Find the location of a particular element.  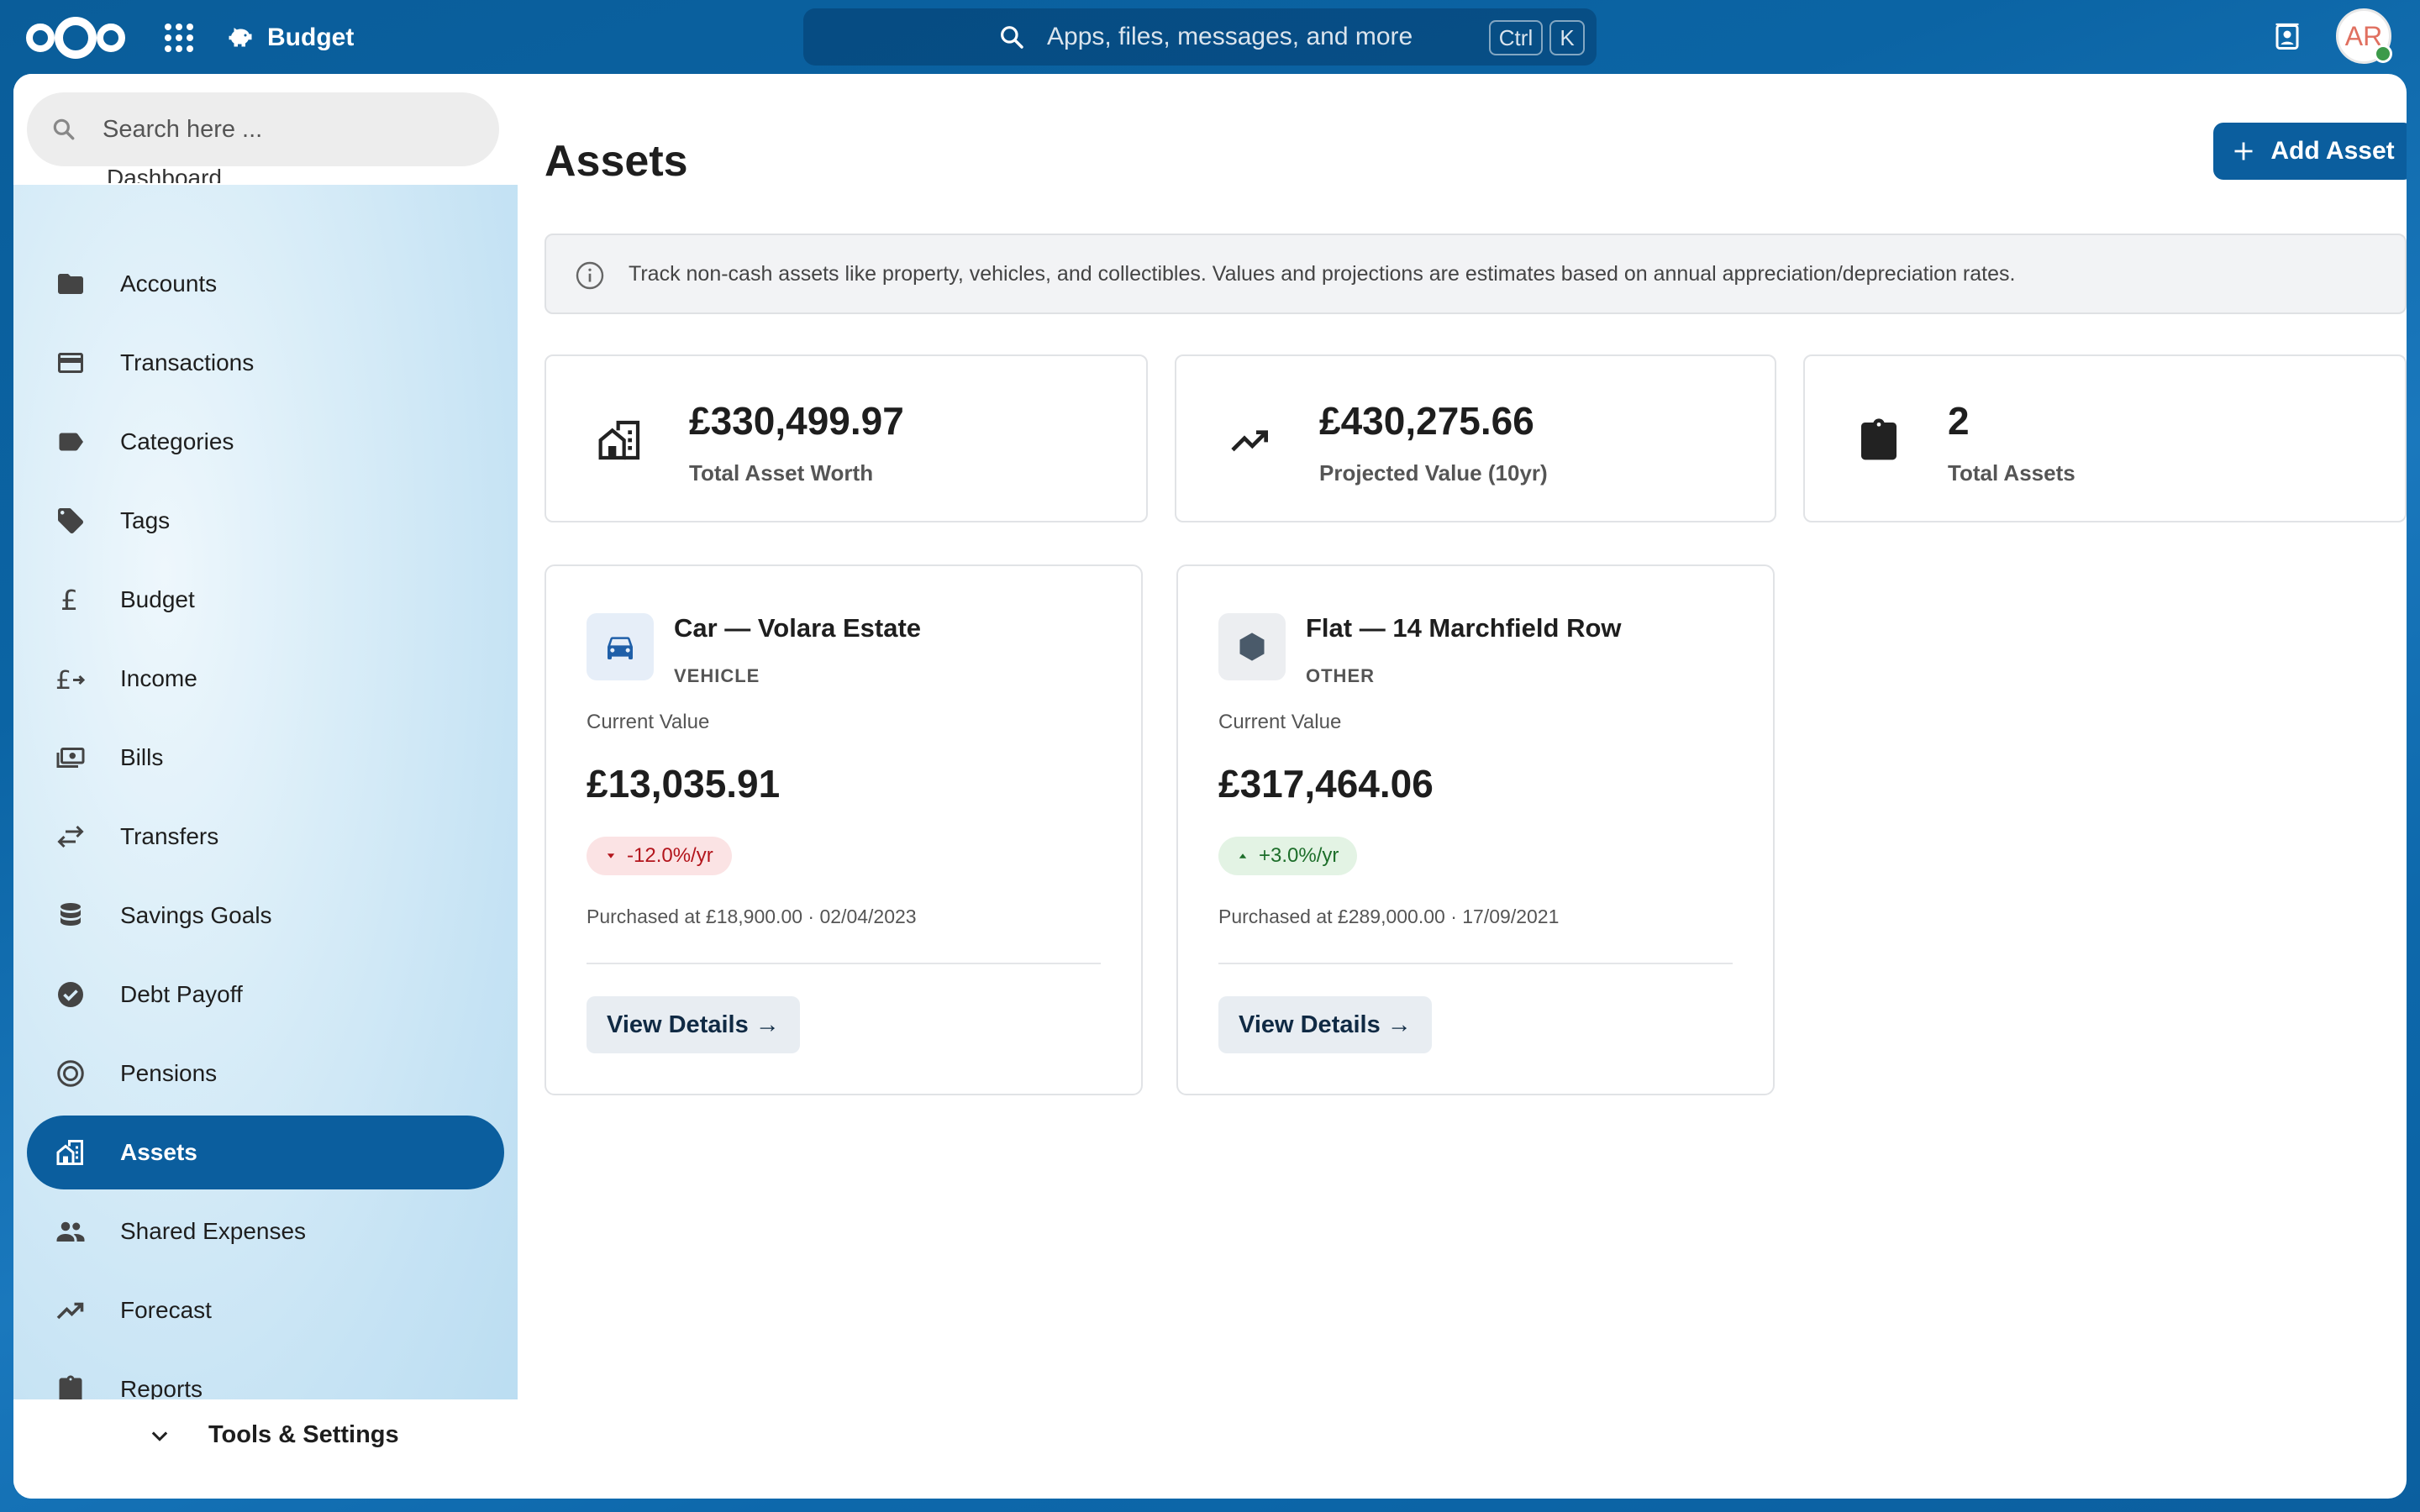

stat-caption: Total Asset Worth is located at coordinates (781, 473).